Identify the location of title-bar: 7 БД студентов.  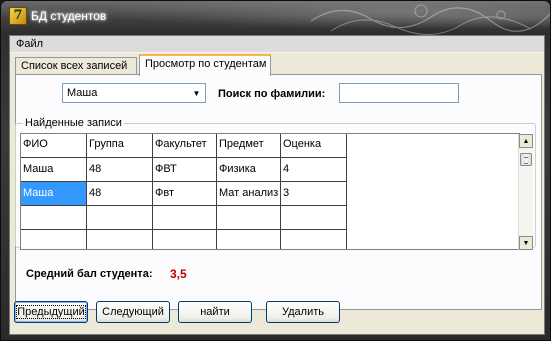
(275, 18).